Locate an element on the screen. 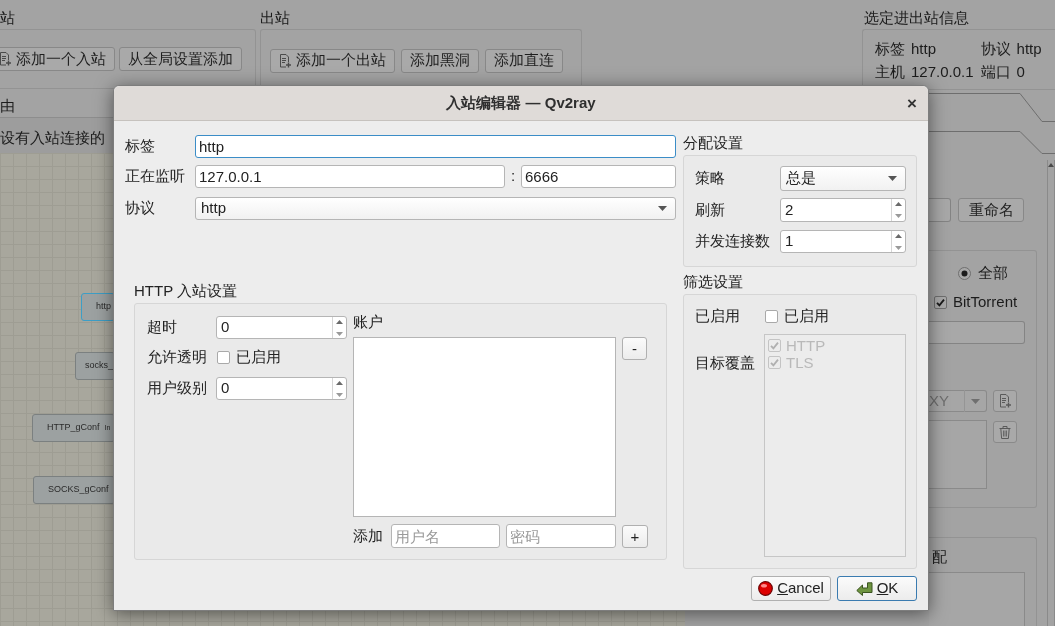  field-label: 目标覆盖 is located at coordinates (725, 363).